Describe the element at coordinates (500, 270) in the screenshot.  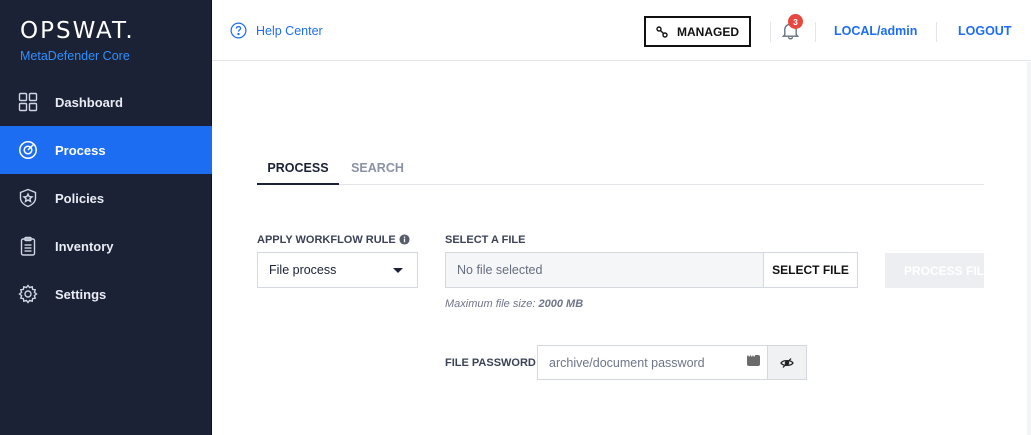
I see `file-name-value: No file selected` at that location.